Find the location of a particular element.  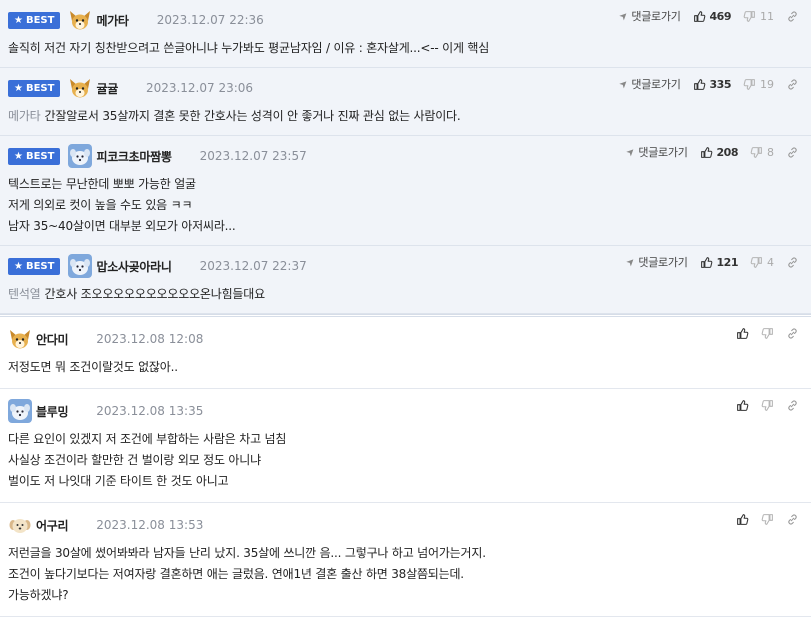

comment-body: 저정도면 뭐 조건이랄것도 없잖아.. is located at coordinates (405, 367).